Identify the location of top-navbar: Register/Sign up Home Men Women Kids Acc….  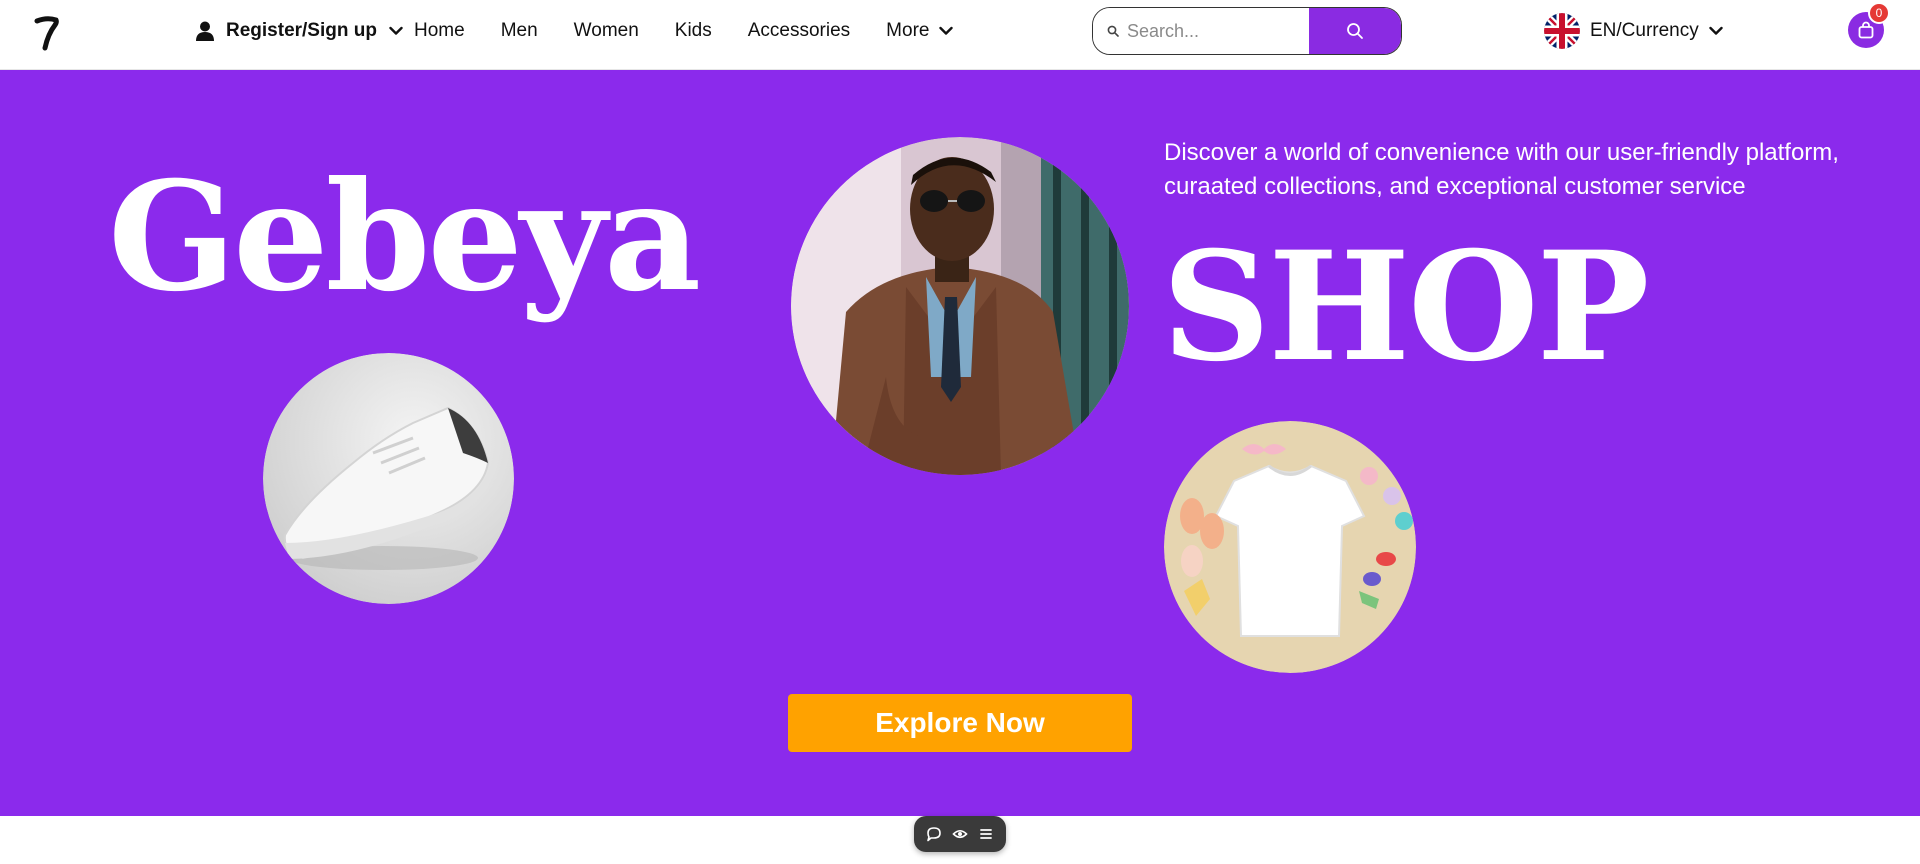
(960, 35).